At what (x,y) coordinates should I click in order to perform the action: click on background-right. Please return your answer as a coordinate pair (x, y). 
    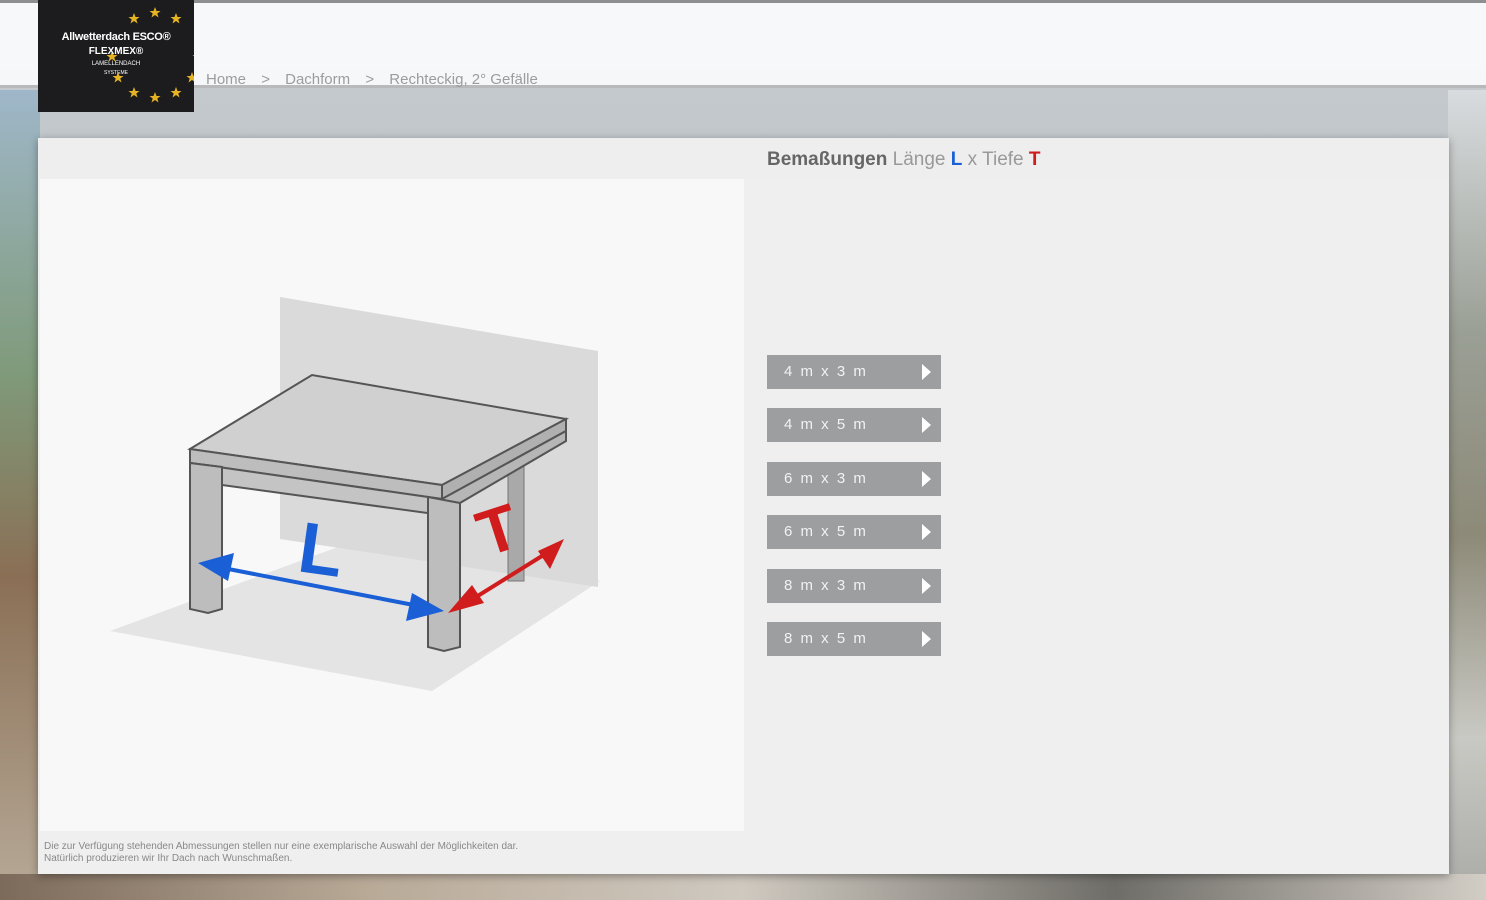
    Looking at the image, I should click on (1467, 495).